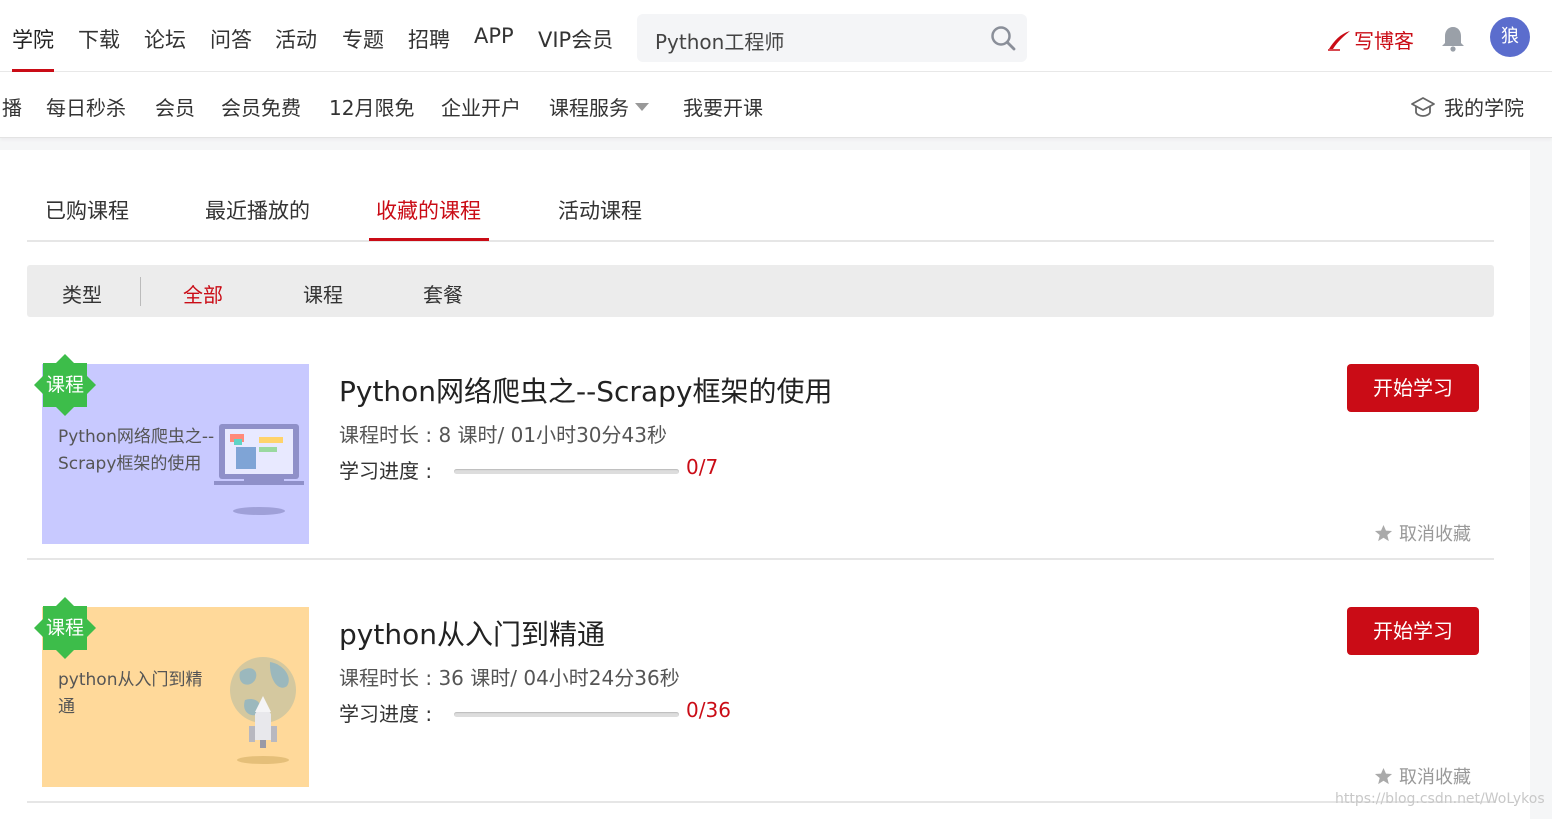 The width and height of the screenshot is (1552, 819). Describe the element at coordinates (642, 107) in the screenshot. I see `caret-down-icon` at that location.